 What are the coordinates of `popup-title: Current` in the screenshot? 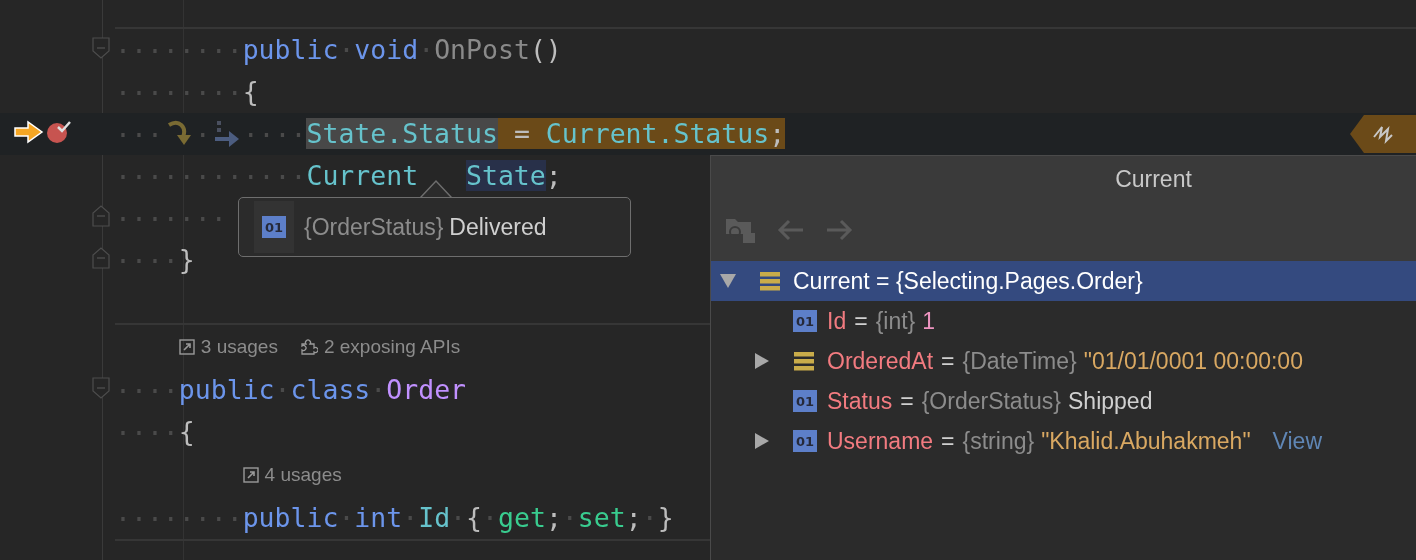 It's located at (1153, 179).